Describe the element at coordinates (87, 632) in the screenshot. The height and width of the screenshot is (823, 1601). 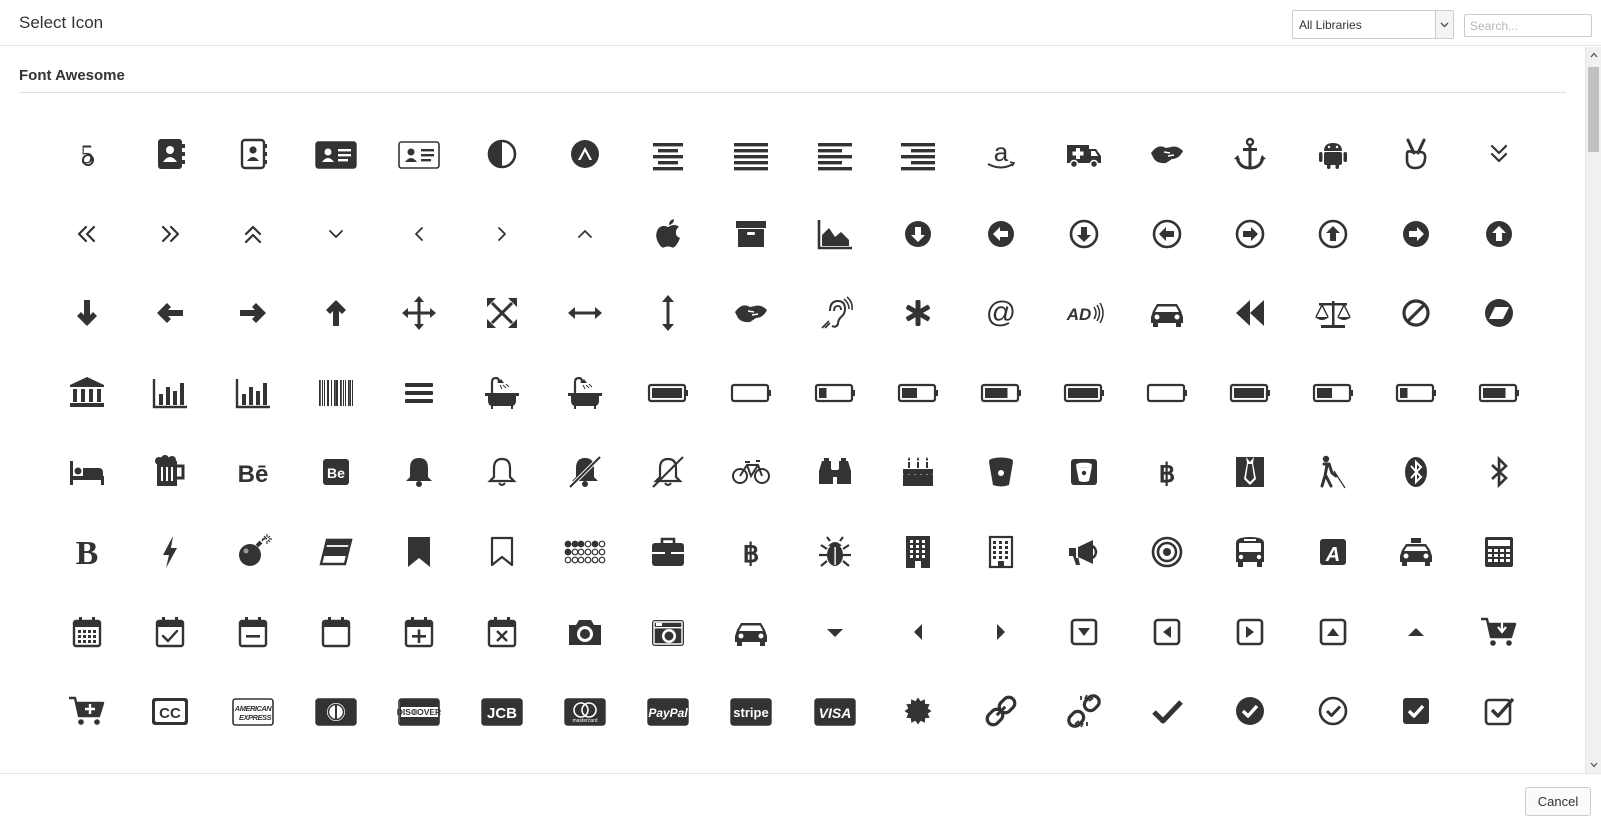
I see `calendar-icon` at that location.